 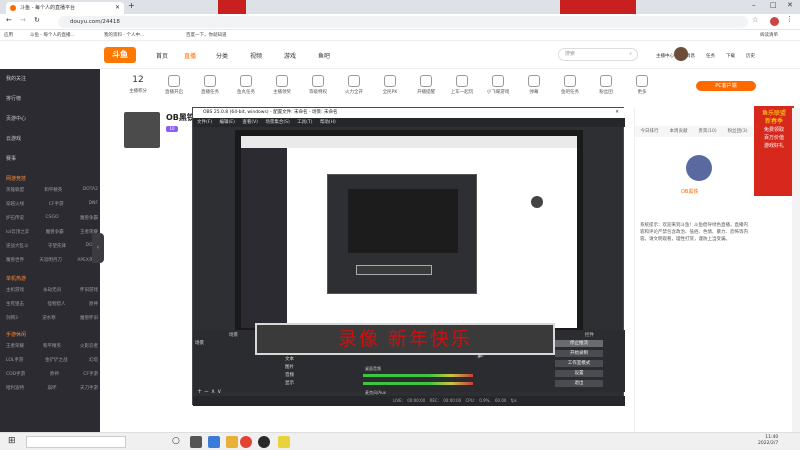 What do you see at coordinates (284, 442) in the screenshot?
I see `taskbar-app-icon` at bounding box center [284, 442].